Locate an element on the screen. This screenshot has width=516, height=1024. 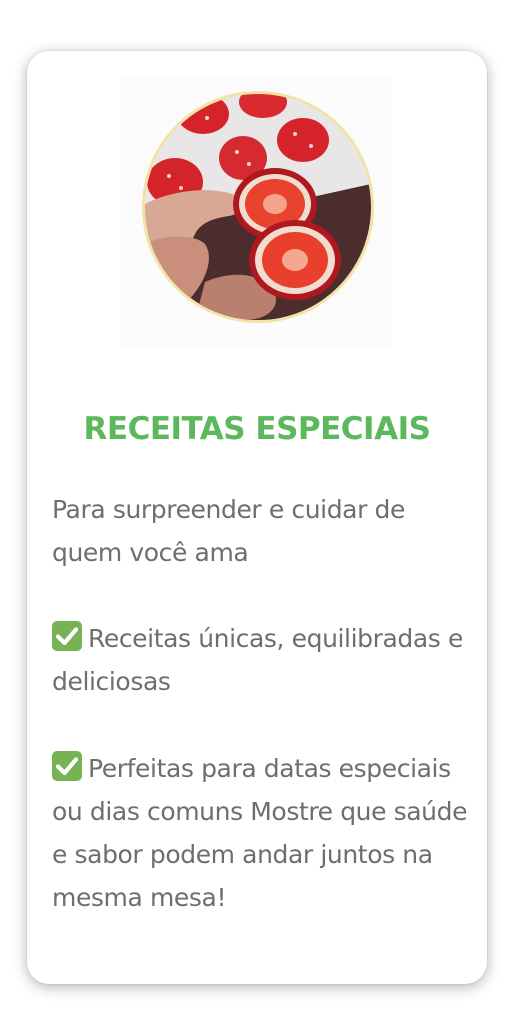
card-title: RECEITAS ESPECIAIS is located at coordinates (257, 429).